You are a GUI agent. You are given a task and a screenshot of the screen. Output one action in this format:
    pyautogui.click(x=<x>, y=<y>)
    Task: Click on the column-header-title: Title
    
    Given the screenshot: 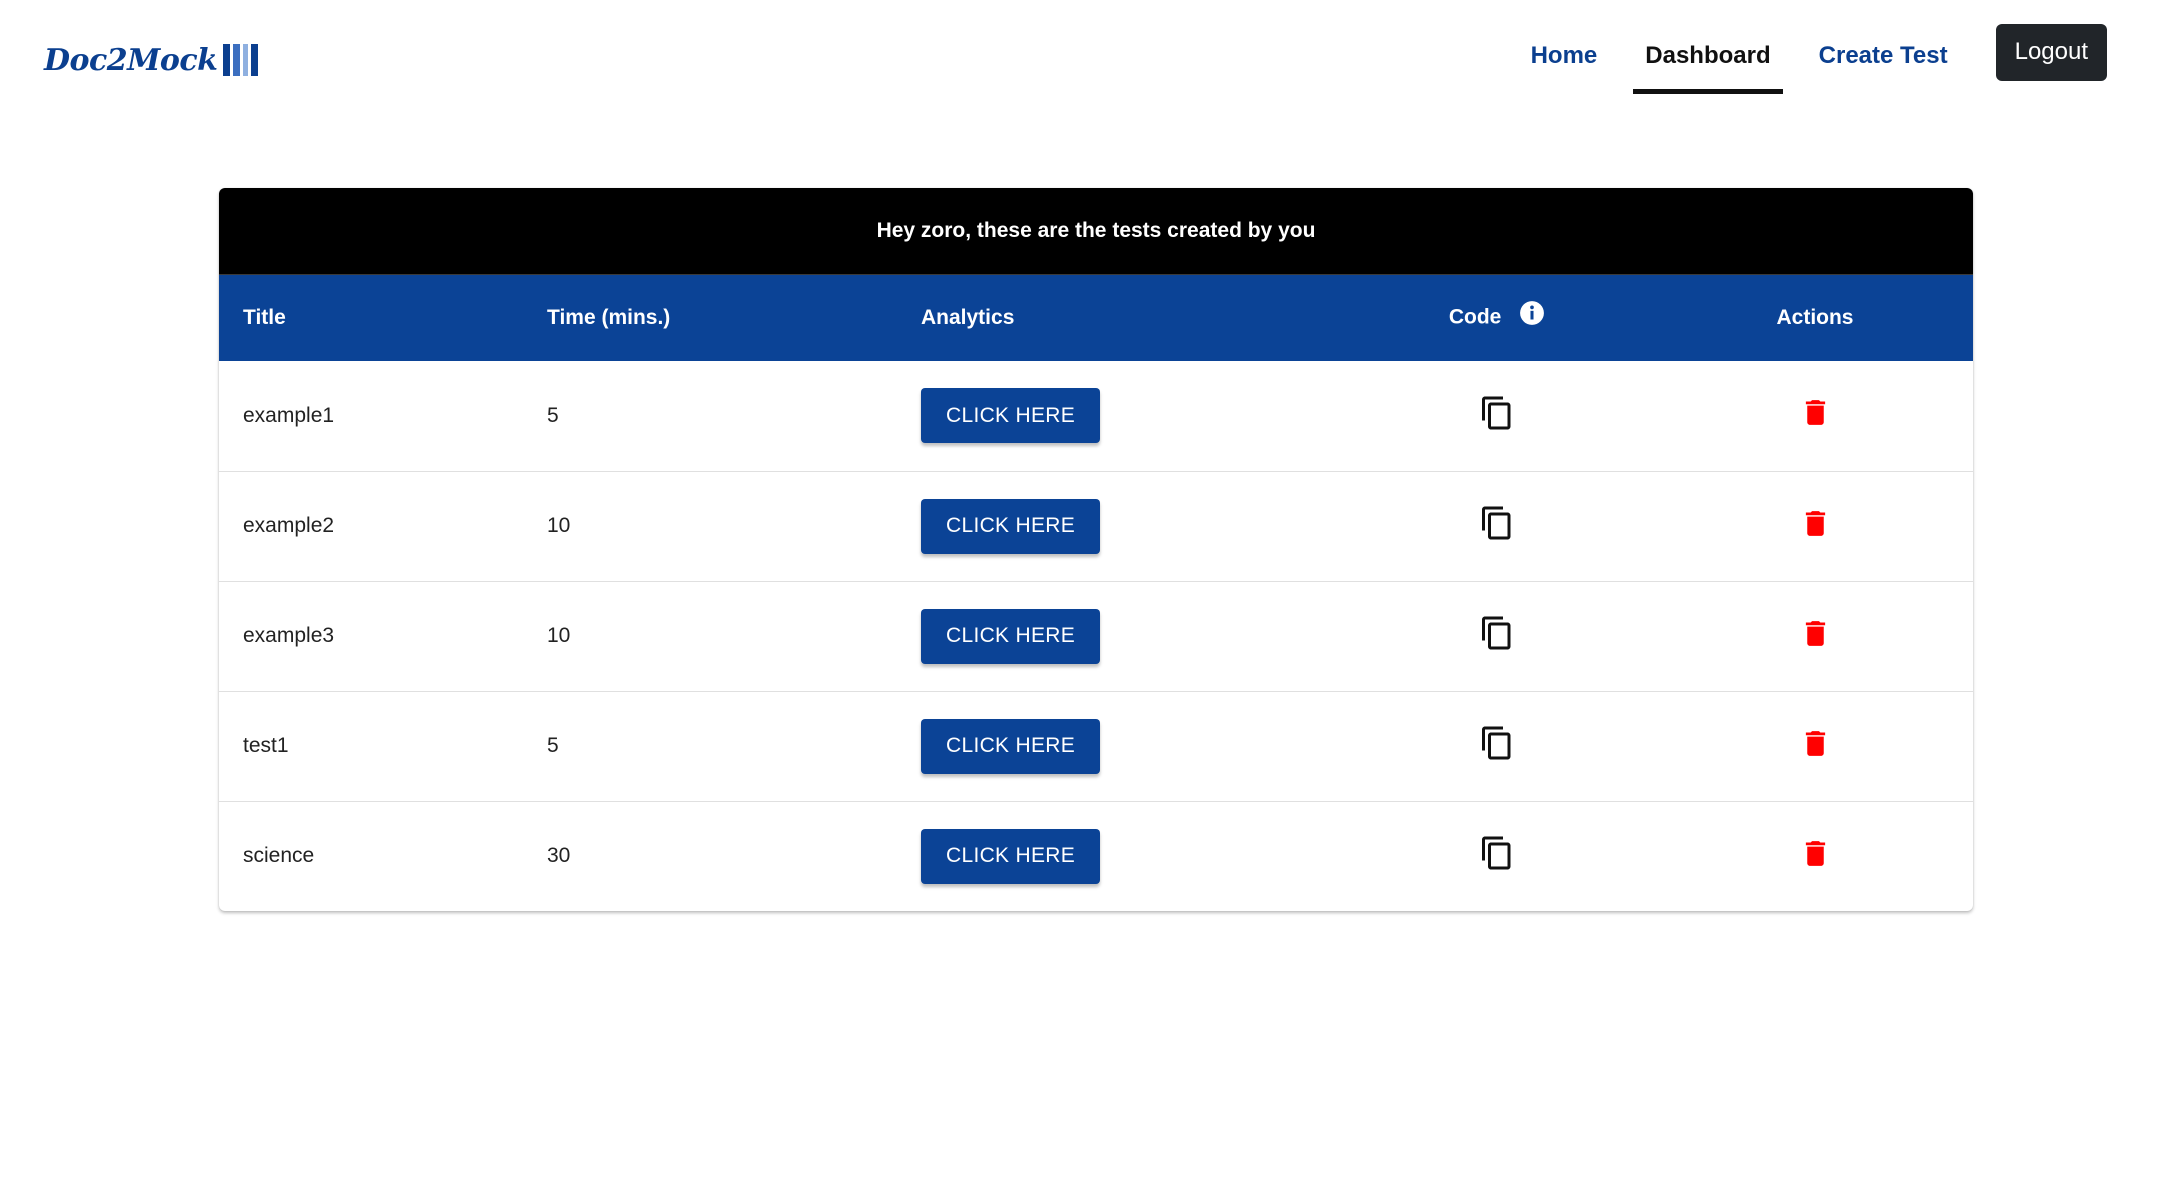 What is the action you would take?
    pyautogui.click(x=264, y=317)
    